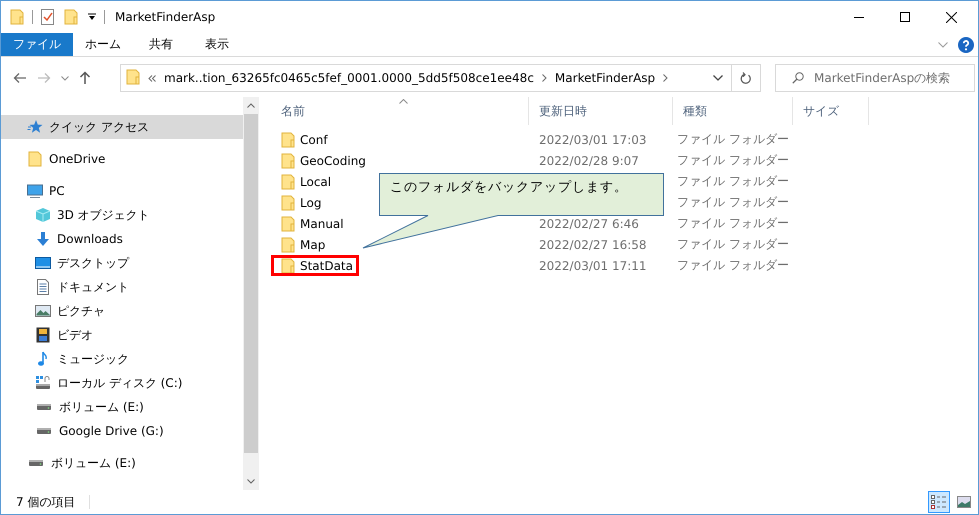  I want to click on search-icon, so click(798, 78).